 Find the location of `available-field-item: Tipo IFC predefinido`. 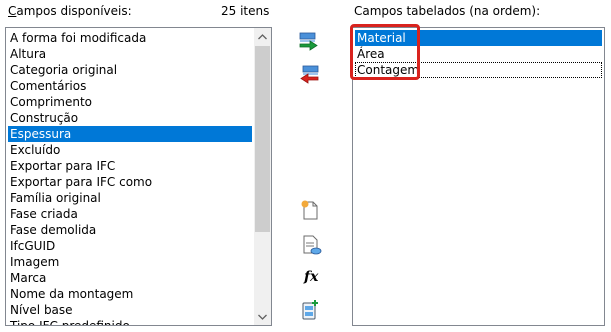

available-field-item: Tipo IFC predefinido is located at coordinates (130, 321).